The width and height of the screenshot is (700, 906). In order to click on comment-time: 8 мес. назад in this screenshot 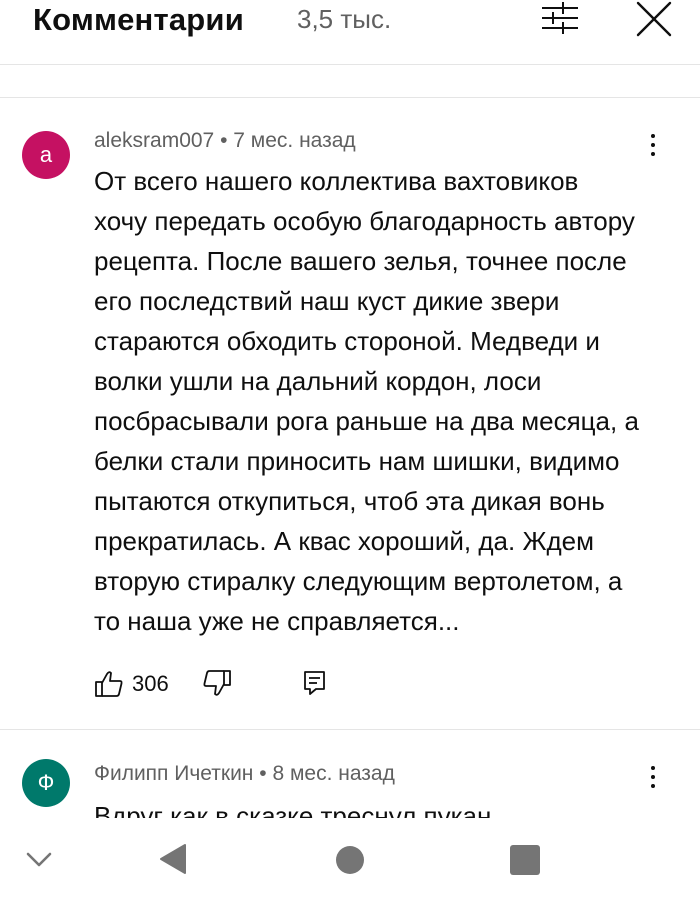, I will do `click(333, 773)`.